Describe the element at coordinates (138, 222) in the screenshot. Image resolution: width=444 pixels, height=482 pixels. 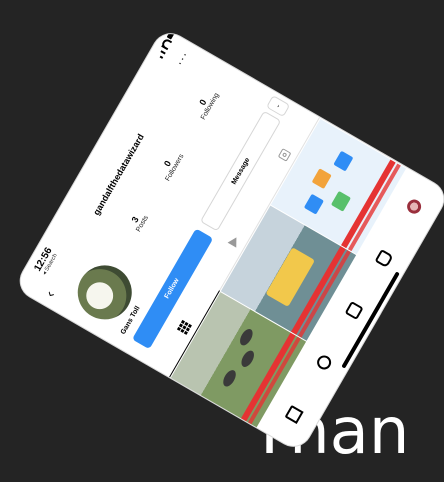
I see `stat-posts: 3 Posts` at that location.